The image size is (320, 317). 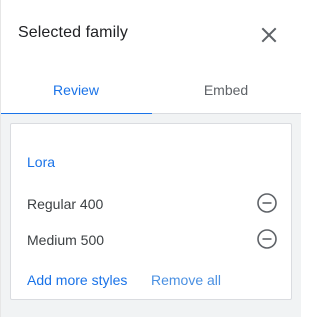 What do you see at coordinates (65, 204) in the screenshot?
I see `style-label: Regular 400` at bounding box center [65, 204].